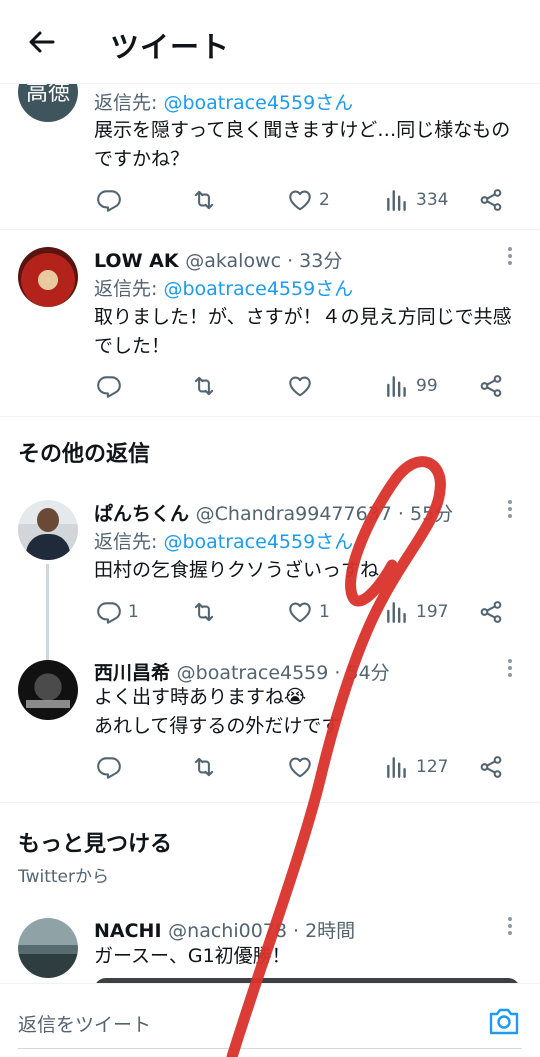 The width and height of the screenshot is (540, 1057). I want to click on author-name: ぱんちくん @Chandra99477637 · 55分, so click(273, 512).